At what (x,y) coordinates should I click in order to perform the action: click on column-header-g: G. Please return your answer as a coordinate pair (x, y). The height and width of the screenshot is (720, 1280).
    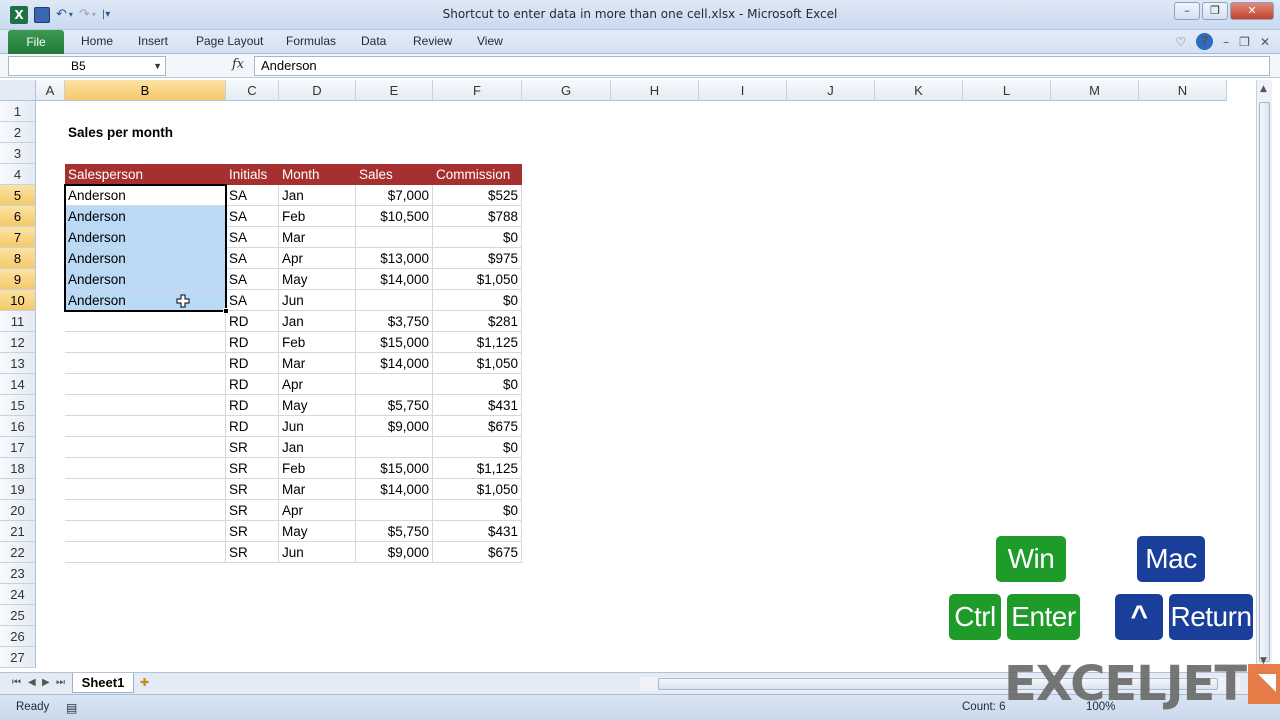
    Looking at the image, I should click on (566, 90).